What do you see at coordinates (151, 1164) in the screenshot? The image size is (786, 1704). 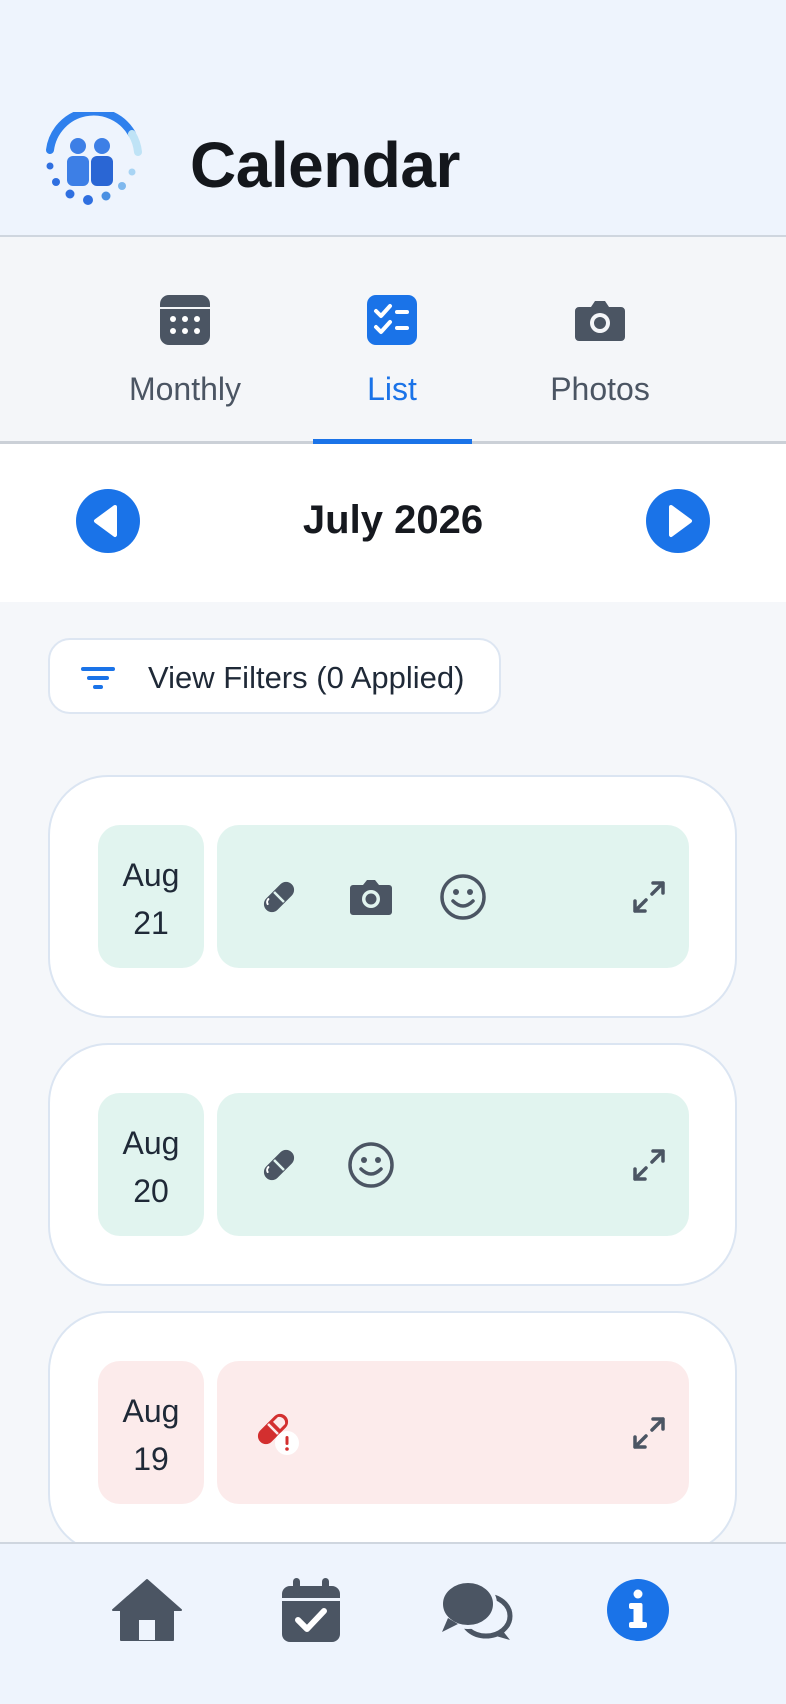 I see `date-badge: Aug 20` at bounding box center [151, 1164].